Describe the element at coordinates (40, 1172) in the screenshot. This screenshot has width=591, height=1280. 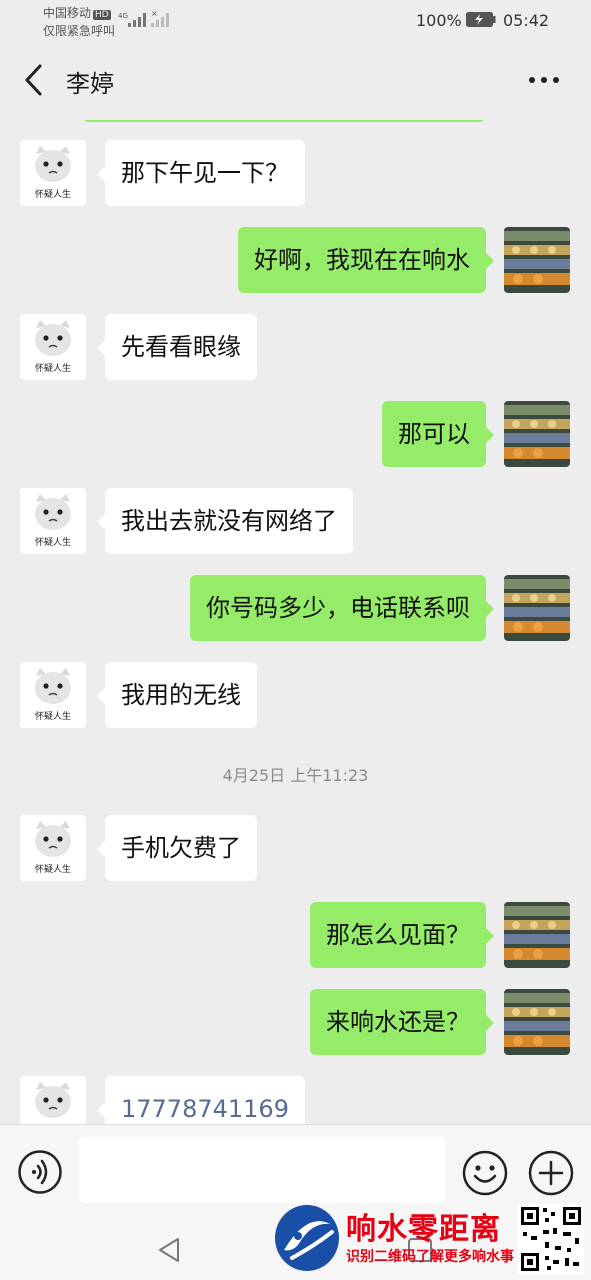
I see `voice-icon` at that location.